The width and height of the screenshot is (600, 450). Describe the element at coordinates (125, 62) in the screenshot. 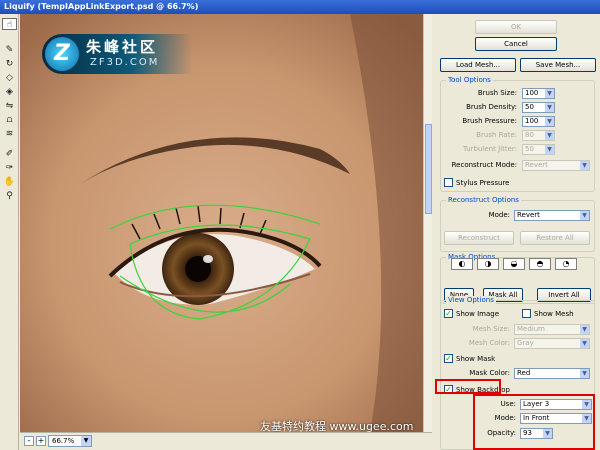

I see `logo-domain-text: ZF3D.COM` at that location.